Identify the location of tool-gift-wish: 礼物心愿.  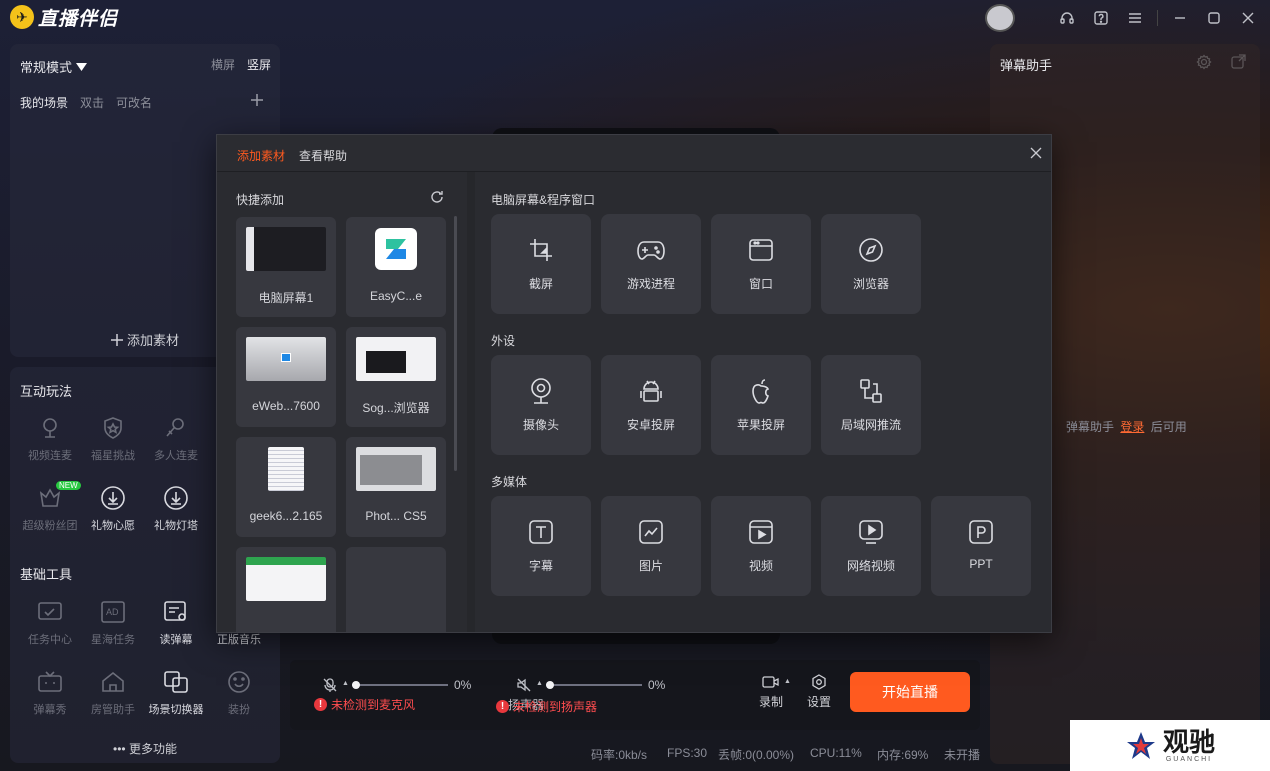
(113, 508).